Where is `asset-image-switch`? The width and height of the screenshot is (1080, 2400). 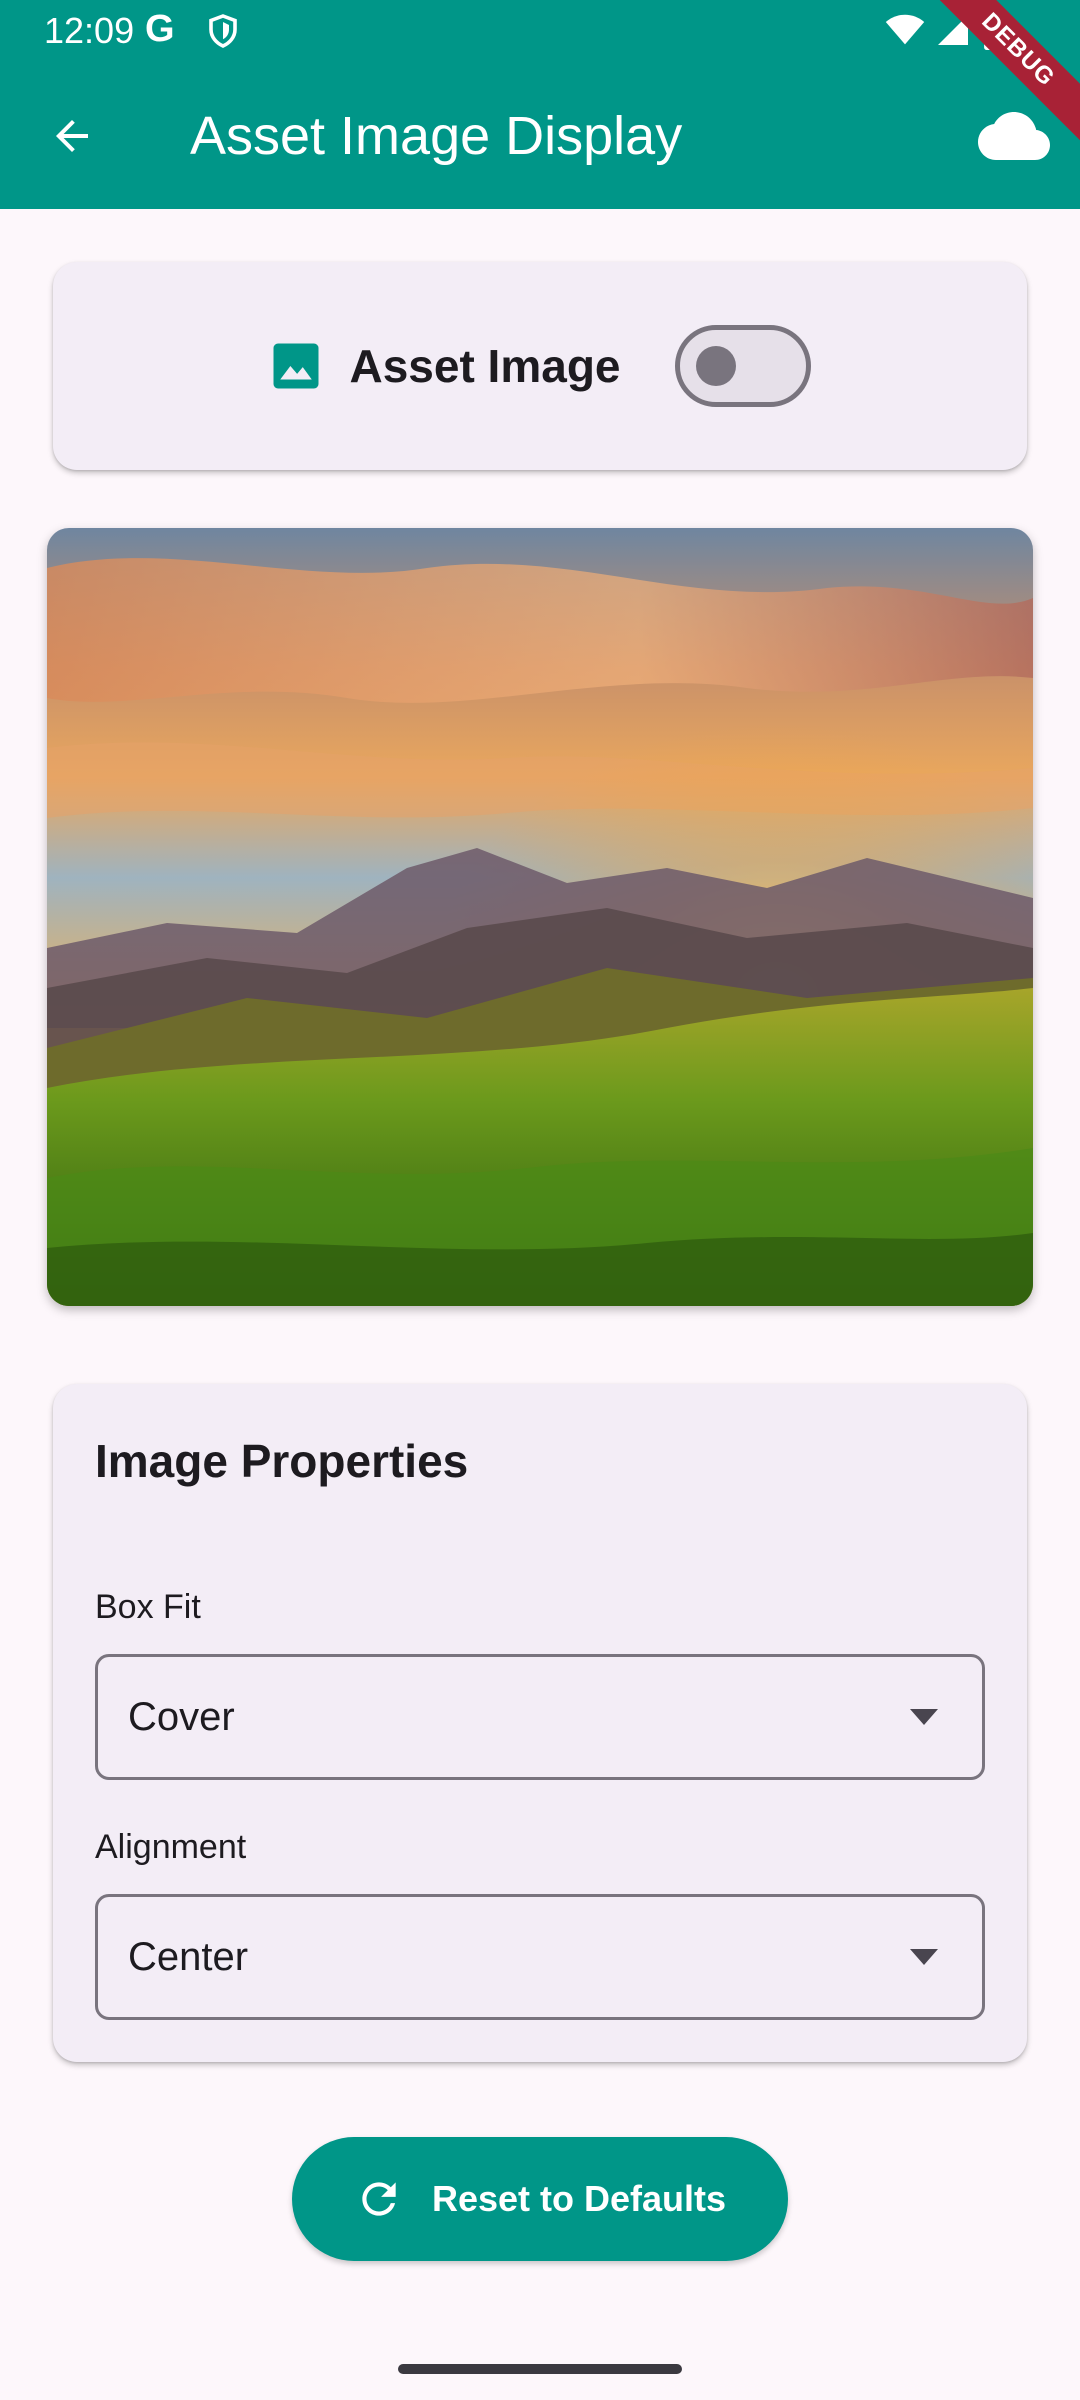 asset-image-switch is located at coordinates (742, 366).